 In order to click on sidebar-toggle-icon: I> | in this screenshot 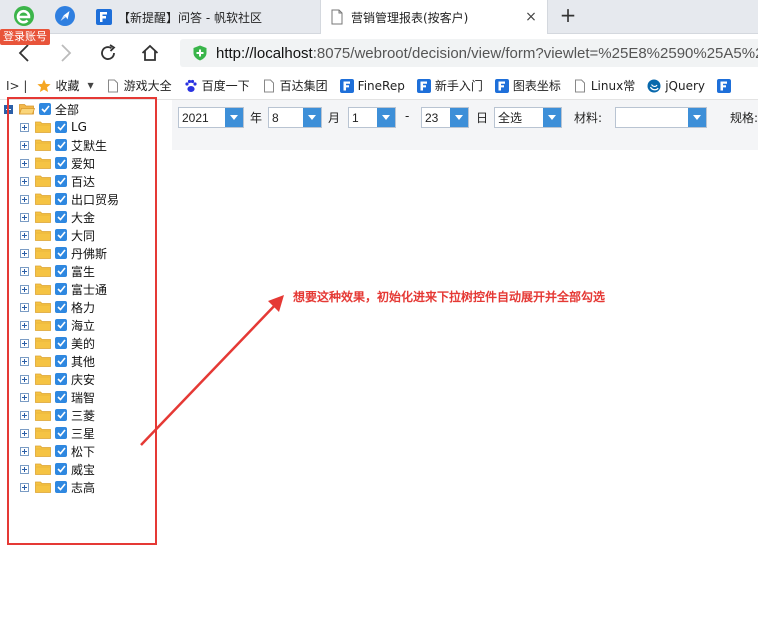, I will do `click(16, 86)`.